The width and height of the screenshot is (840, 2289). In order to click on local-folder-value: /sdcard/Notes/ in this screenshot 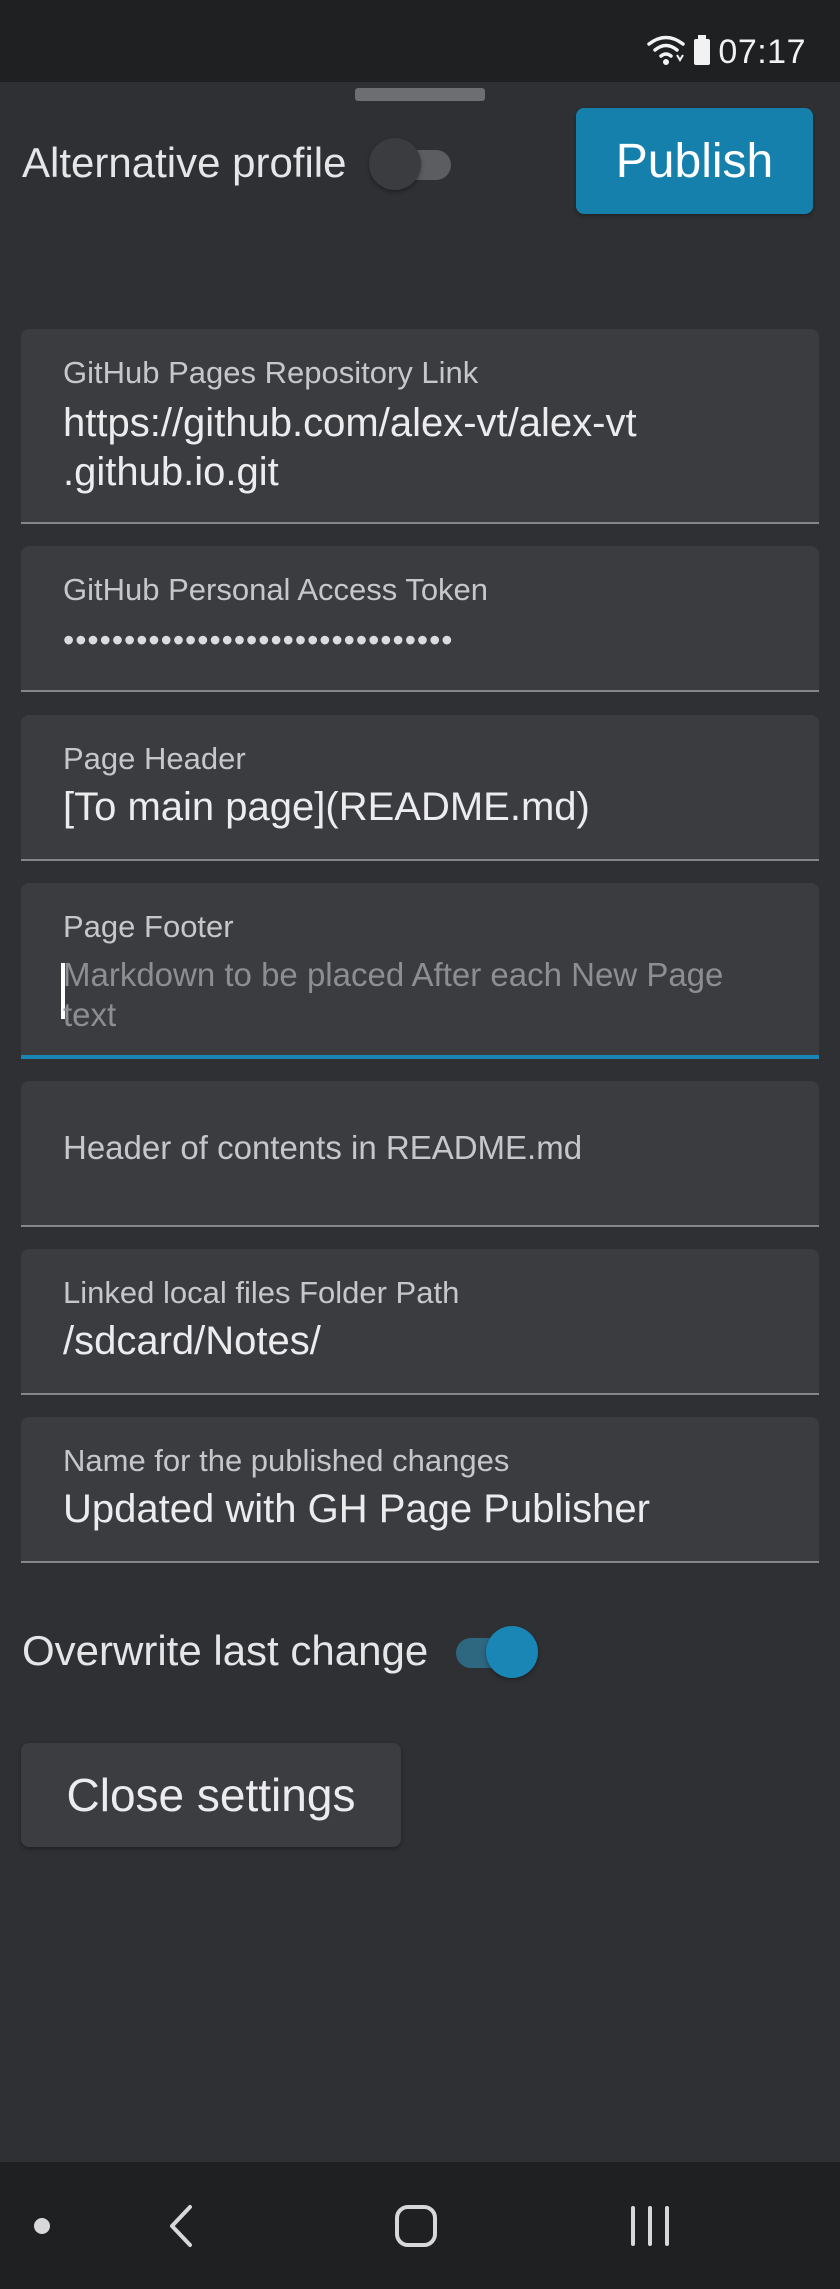, I will do `click(421, 1341)`.